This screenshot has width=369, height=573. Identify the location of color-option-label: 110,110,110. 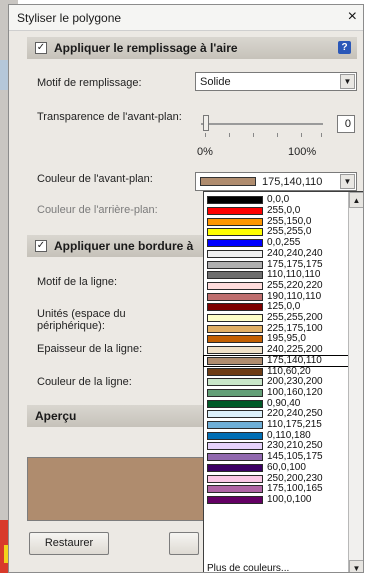
(294, 275).